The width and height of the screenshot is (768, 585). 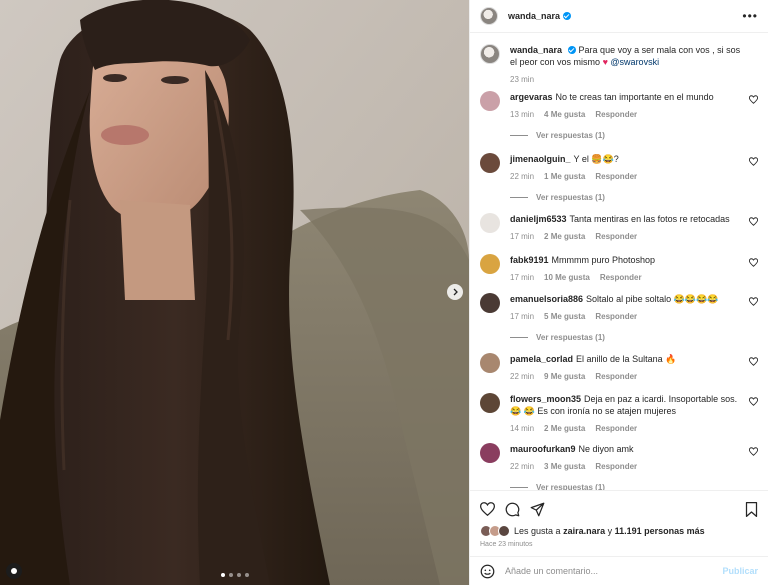 I want to click on add-comment-bar: Publicar, so click(x=619, y=570).